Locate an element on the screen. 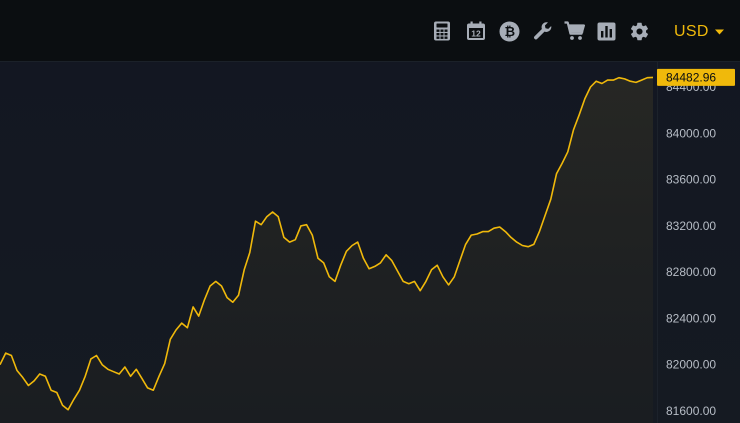  last-price-badge: 84482.96 is located at coordinates (696, 77).